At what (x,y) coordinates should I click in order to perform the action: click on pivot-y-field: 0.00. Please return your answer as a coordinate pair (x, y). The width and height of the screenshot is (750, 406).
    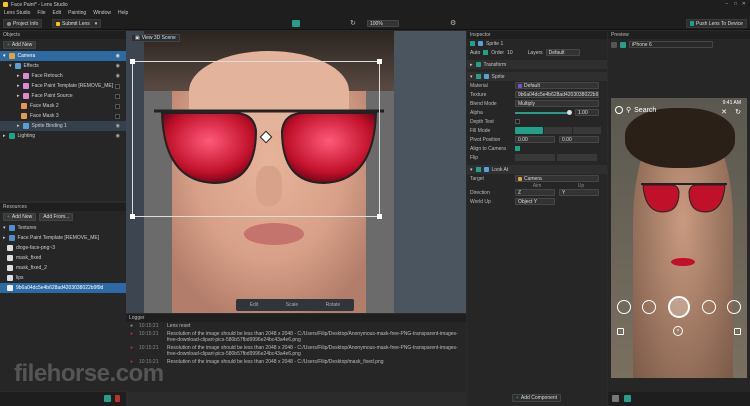
    Looking at the image, I should click on (579, 139).